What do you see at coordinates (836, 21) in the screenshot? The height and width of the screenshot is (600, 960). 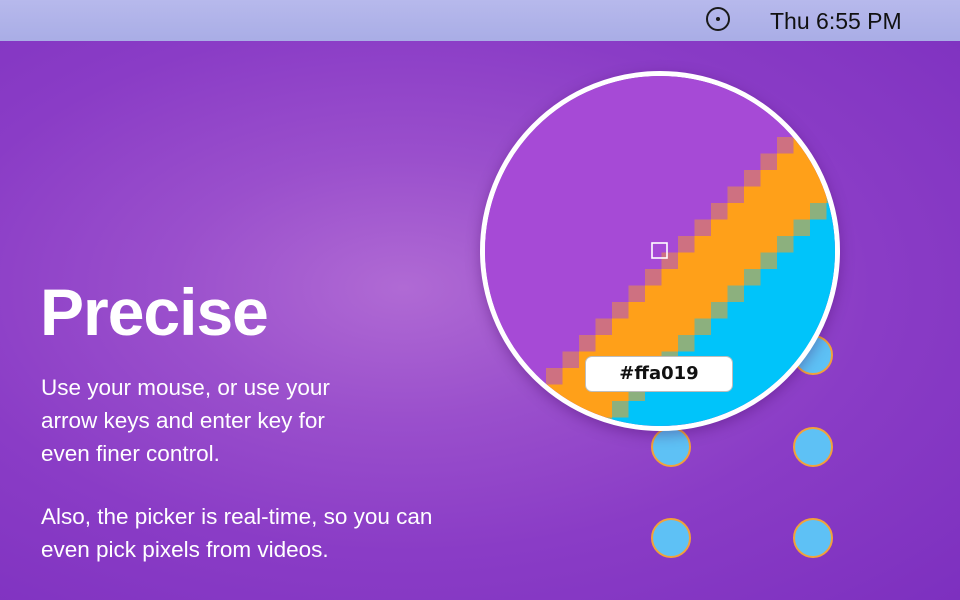 I see `menu-bar-clock: Thu 6:55 PM` at bounding box center [836, 21].